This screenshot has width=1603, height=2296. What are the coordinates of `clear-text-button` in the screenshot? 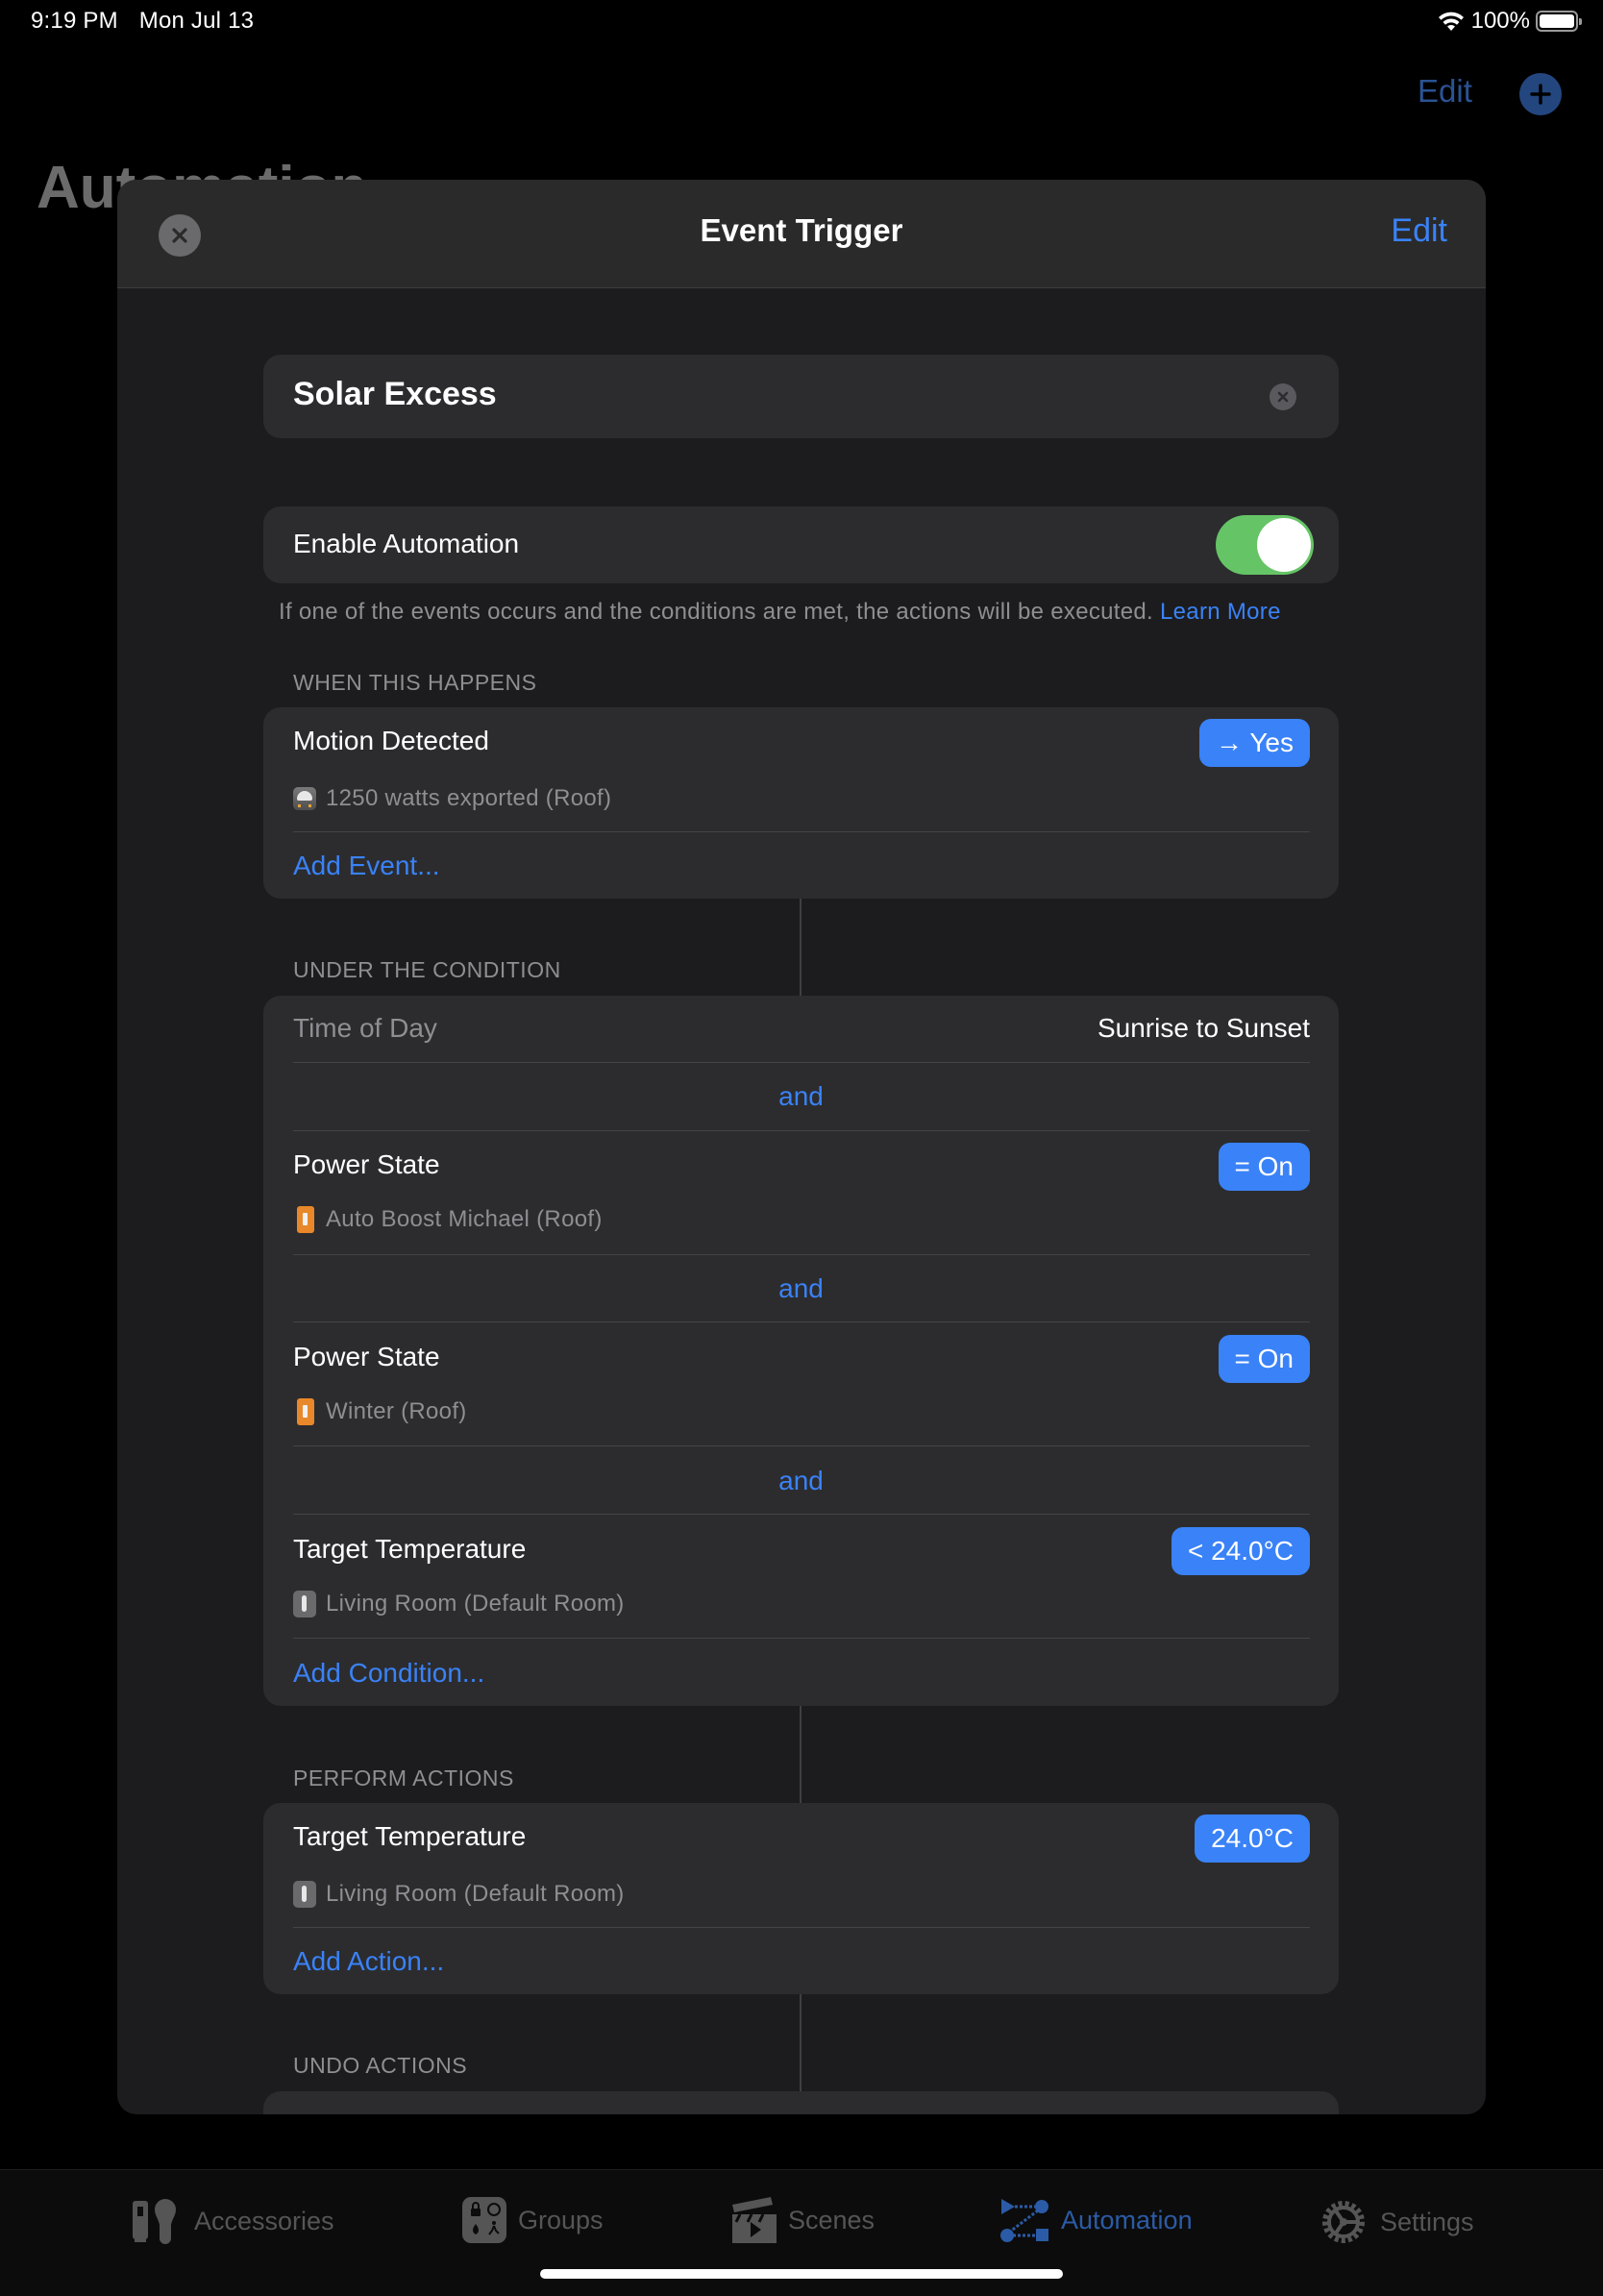 It's located at (1283, 396).